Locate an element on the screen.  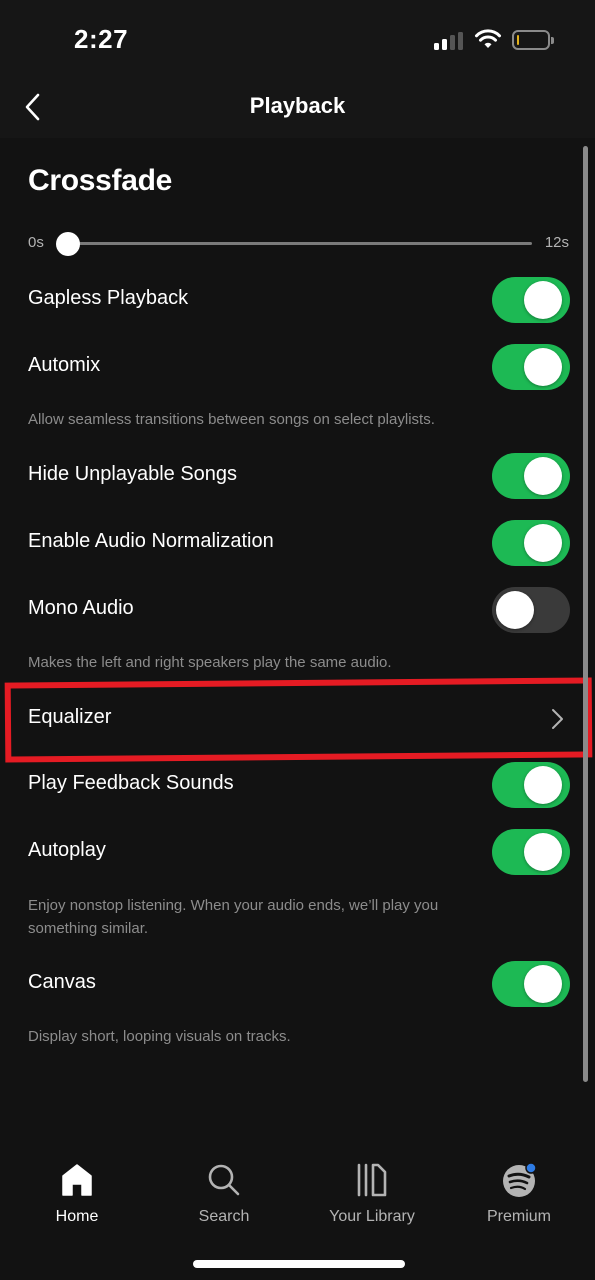
tab-label: Home is located at coordinates (77, 1216).